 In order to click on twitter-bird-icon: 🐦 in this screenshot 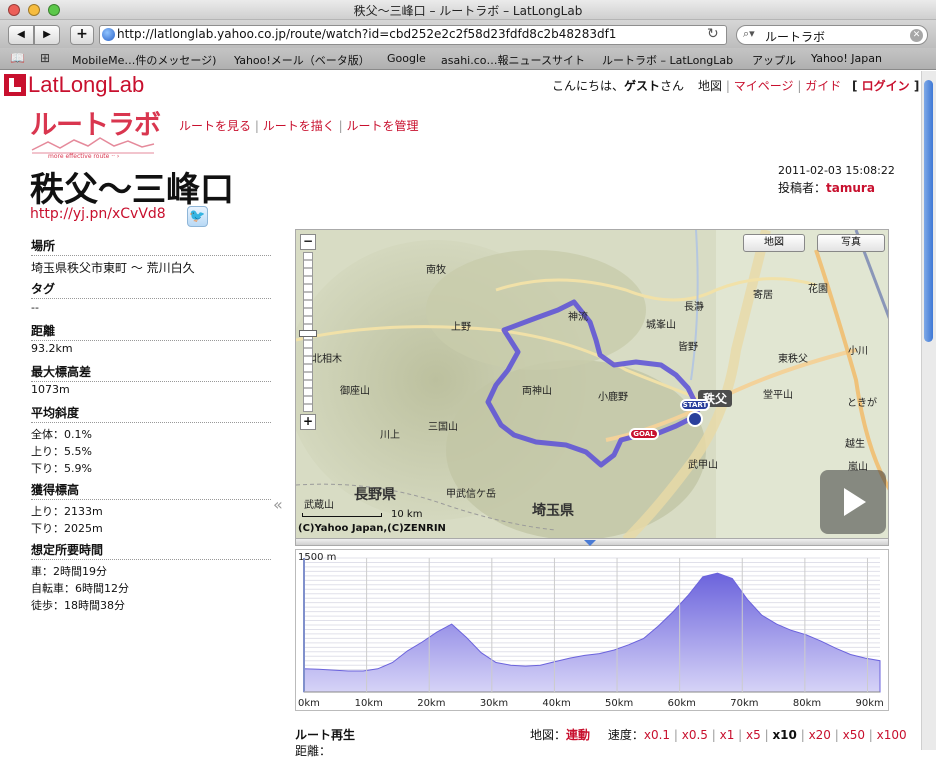, I will do `click(197, 216)`.